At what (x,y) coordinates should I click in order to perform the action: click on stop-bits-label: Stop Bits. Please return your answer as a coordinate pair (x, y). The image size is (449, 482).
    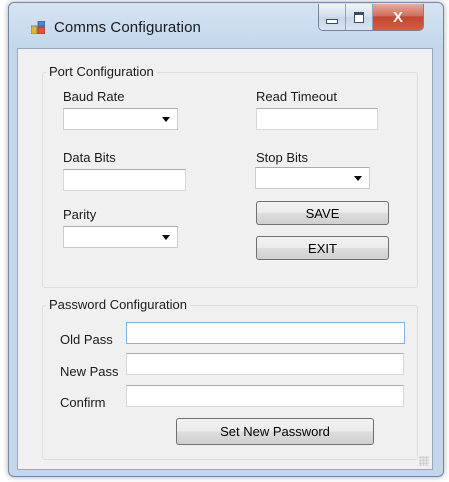
    Looking at the image, I should click on (282, 157).